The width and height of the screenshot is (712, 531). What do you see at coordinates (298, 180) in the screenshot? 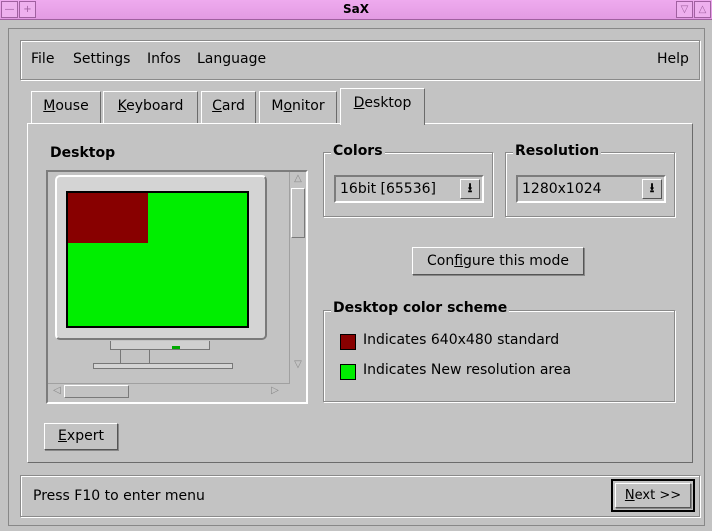
I see `scroll-up-icon: △` at bounding box center [298, 180].